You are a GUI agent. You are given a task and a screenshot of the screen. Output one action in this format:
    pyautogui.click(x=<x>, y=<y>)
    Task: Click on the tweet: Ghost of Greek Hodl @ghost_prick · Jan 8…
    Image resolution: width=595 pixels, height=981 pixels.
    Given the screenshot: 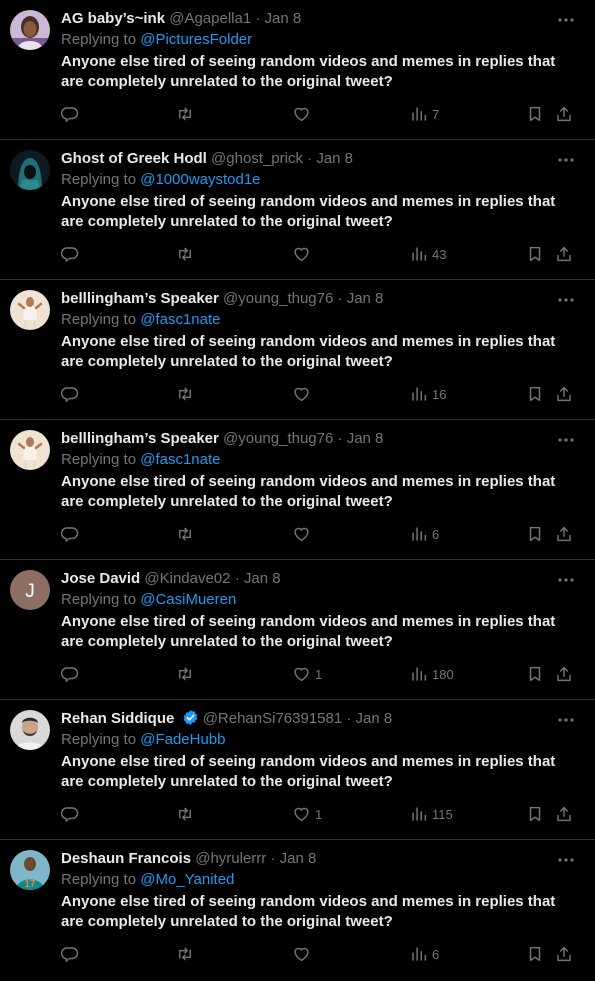 What is the action you would take?
    pyautogui.click(x=297, y=210)
    